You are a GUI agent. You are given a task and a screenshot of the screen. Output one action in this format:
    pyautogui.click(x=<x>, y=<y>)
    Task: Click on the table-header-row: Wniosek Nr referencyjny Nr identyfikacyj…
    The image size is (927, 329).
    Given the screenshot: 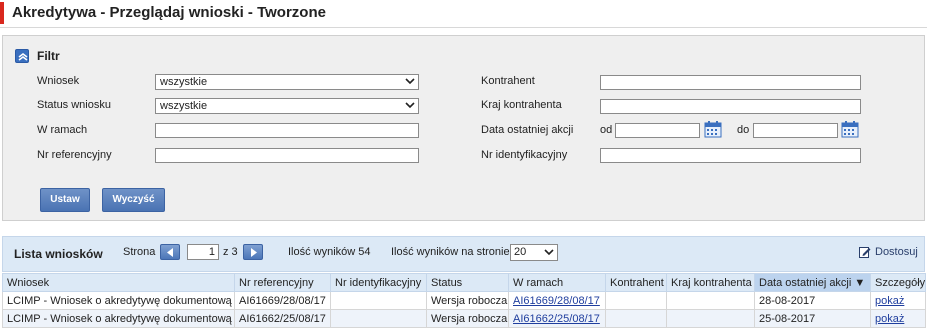 What is the action you would take?
    pyautogui.click(x=464, y=282)
    